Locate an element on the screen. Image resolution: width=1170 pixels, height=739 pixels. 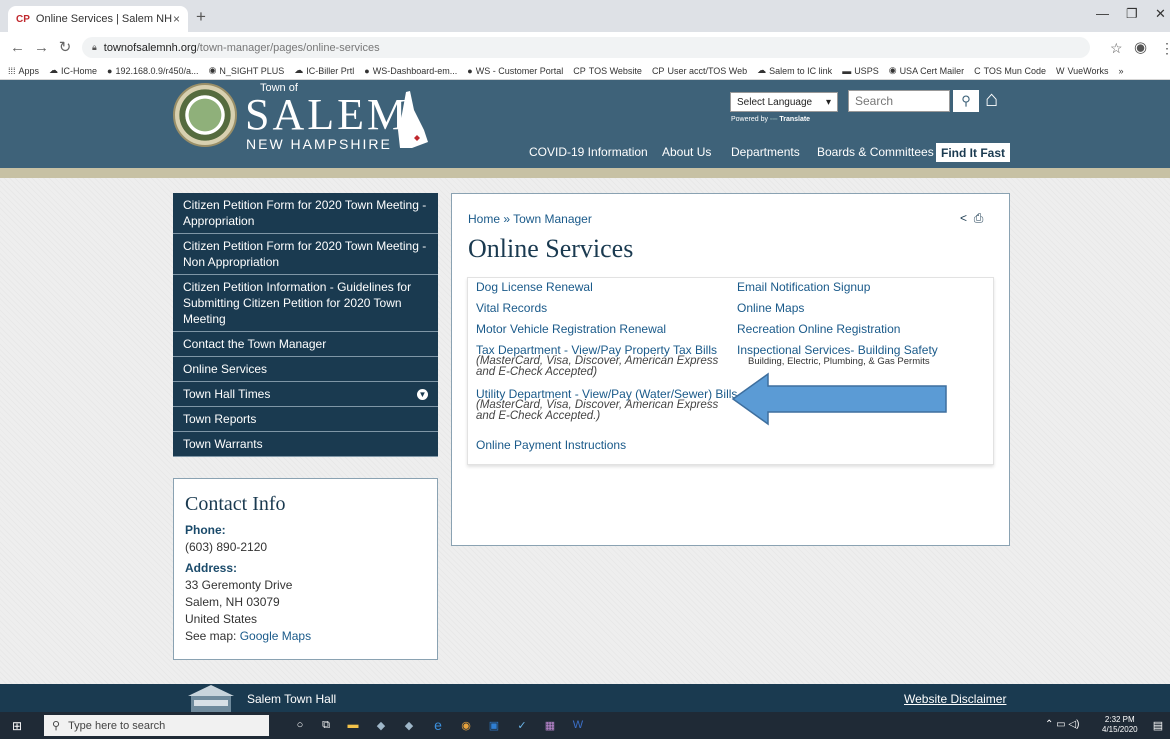
pointer-arrow-icon is located at coordinates (839, 399).